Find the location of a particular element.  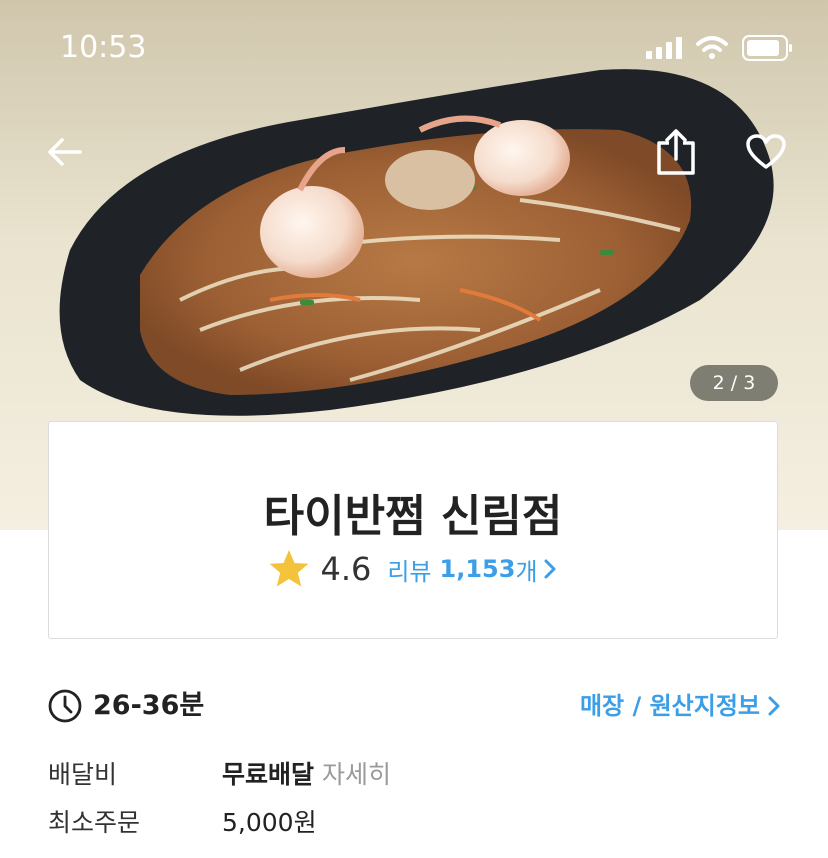

battery-icon is located at coordinates (767, 48).